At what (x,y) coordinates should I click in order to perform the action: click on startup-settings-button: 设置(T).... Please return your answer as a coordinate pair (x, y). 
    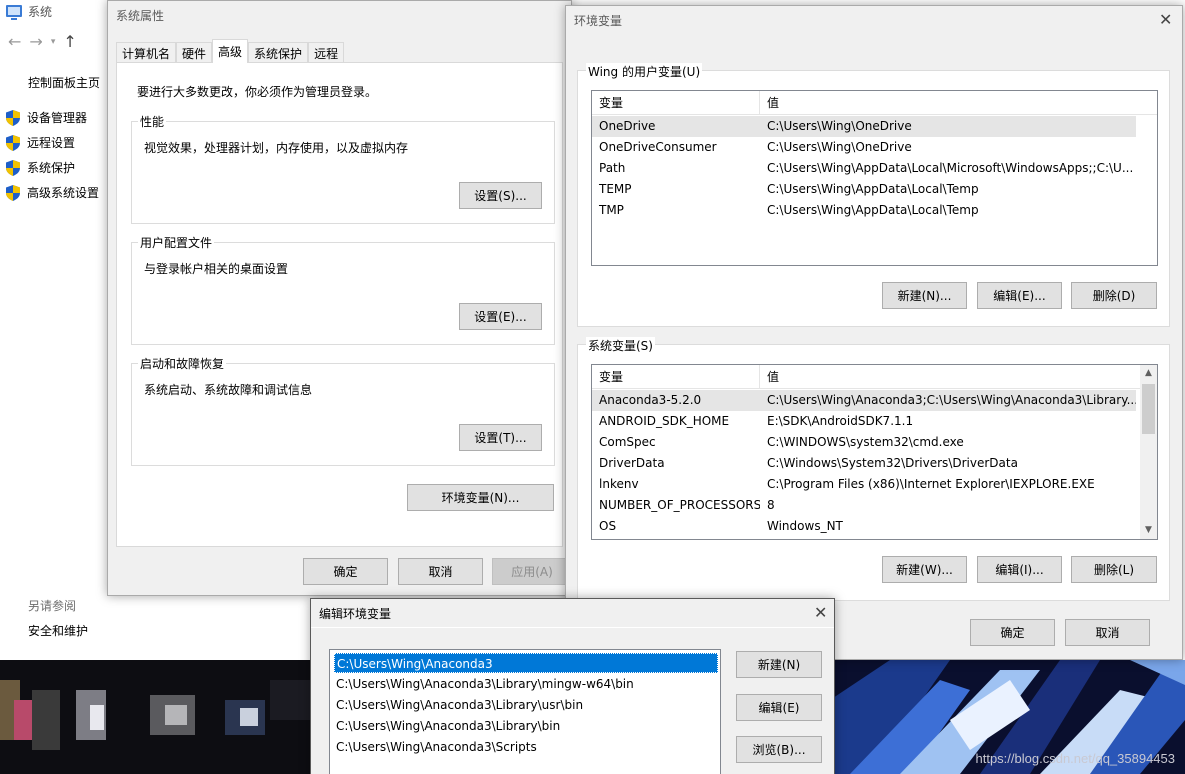
    Looking at the image, I should click on (500, 437).